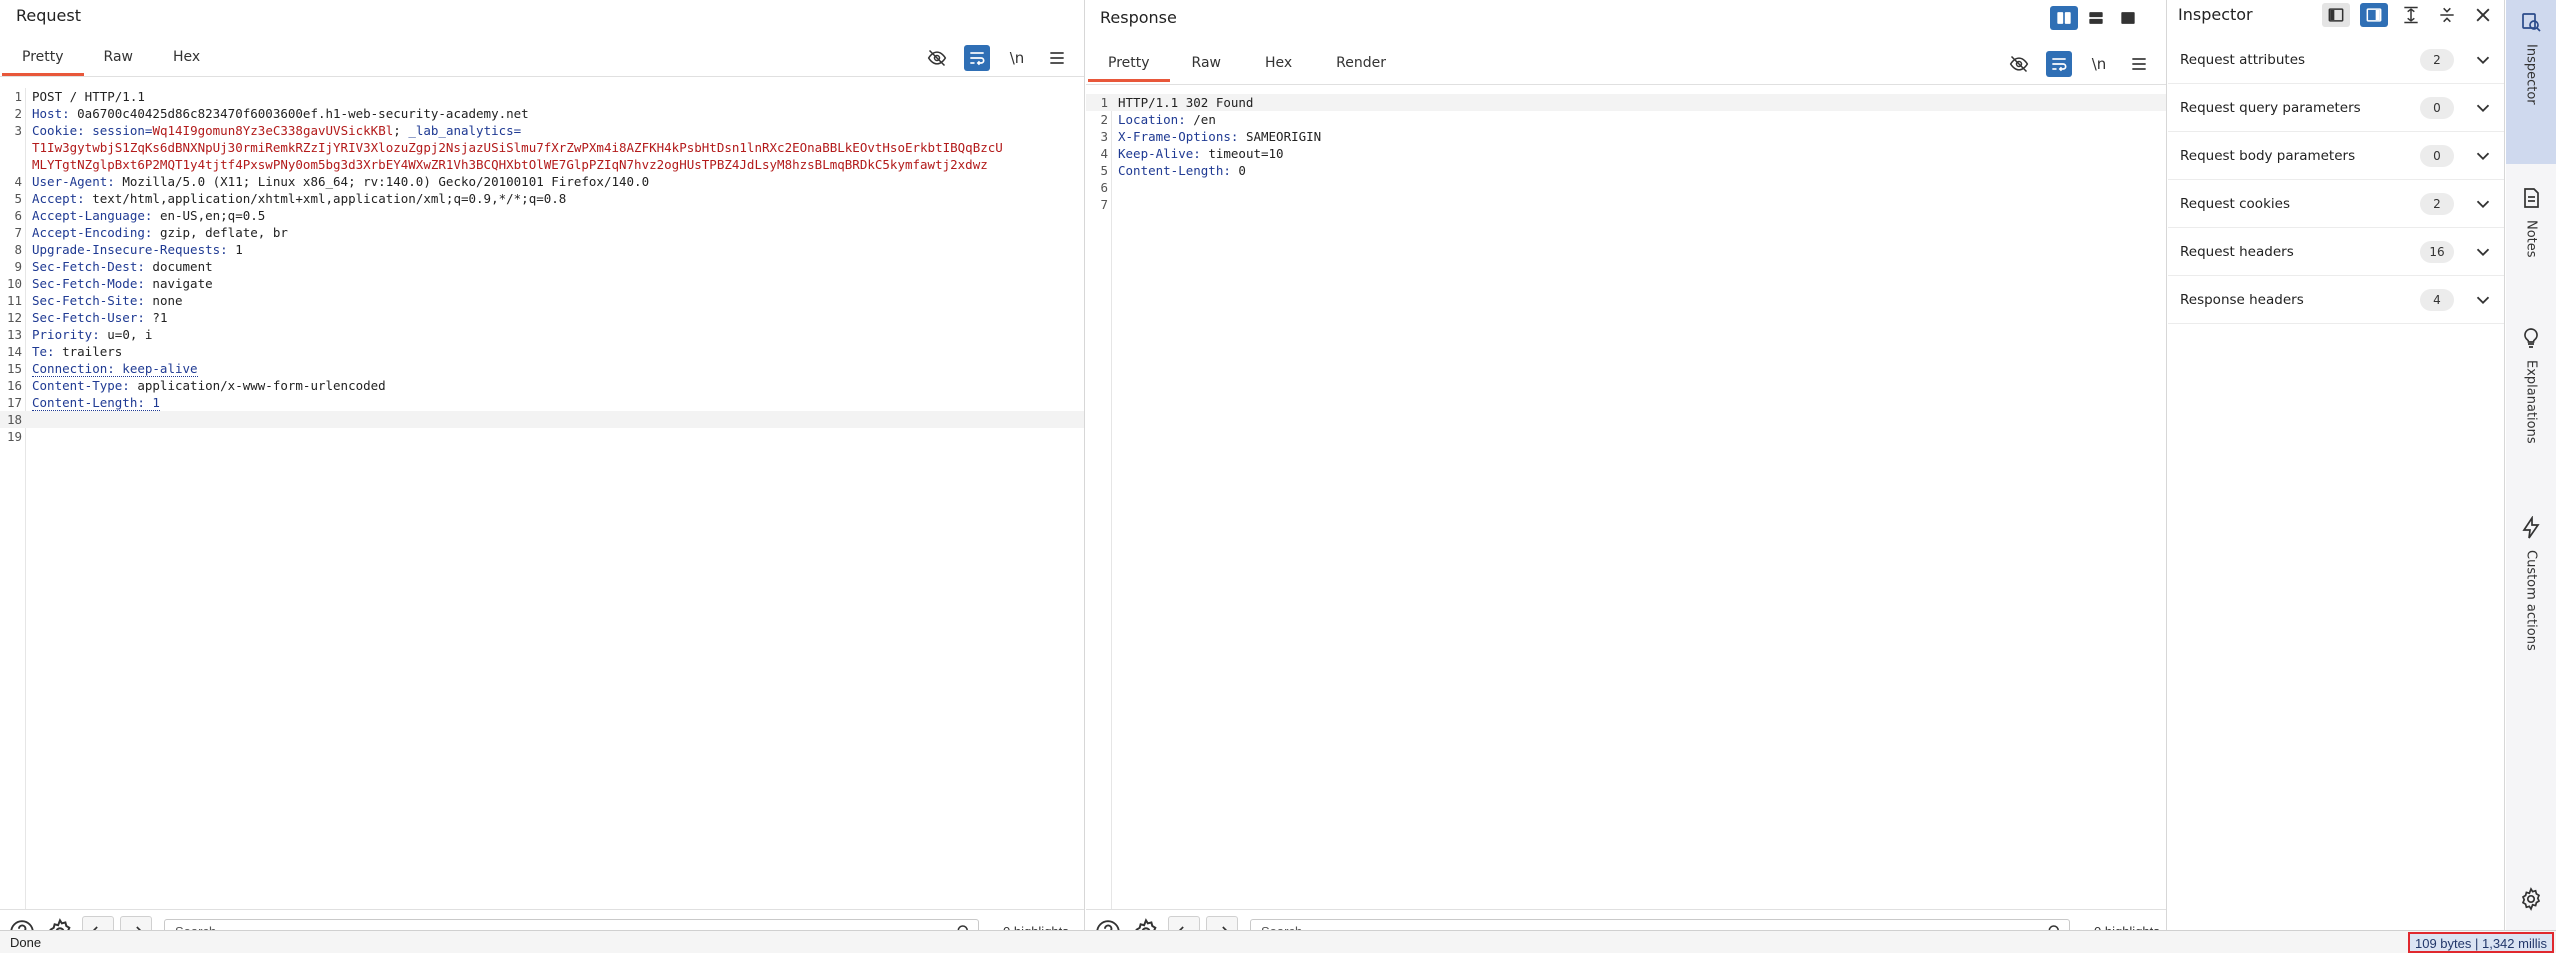  I want to click on response-code-line: 1 HTTP/1.1 302 Found, so click(1626, 102).